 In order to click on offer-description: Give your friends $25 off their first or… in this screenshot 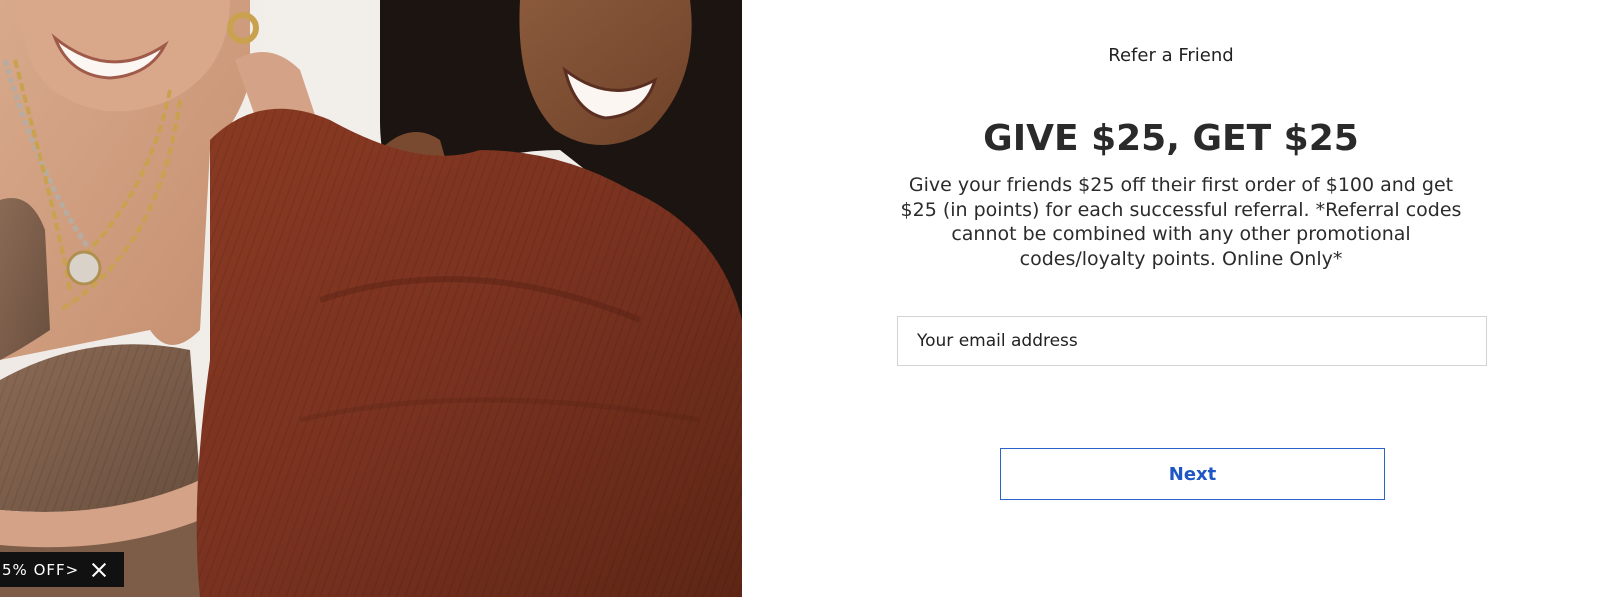, I will do `click(1181, 222)`.